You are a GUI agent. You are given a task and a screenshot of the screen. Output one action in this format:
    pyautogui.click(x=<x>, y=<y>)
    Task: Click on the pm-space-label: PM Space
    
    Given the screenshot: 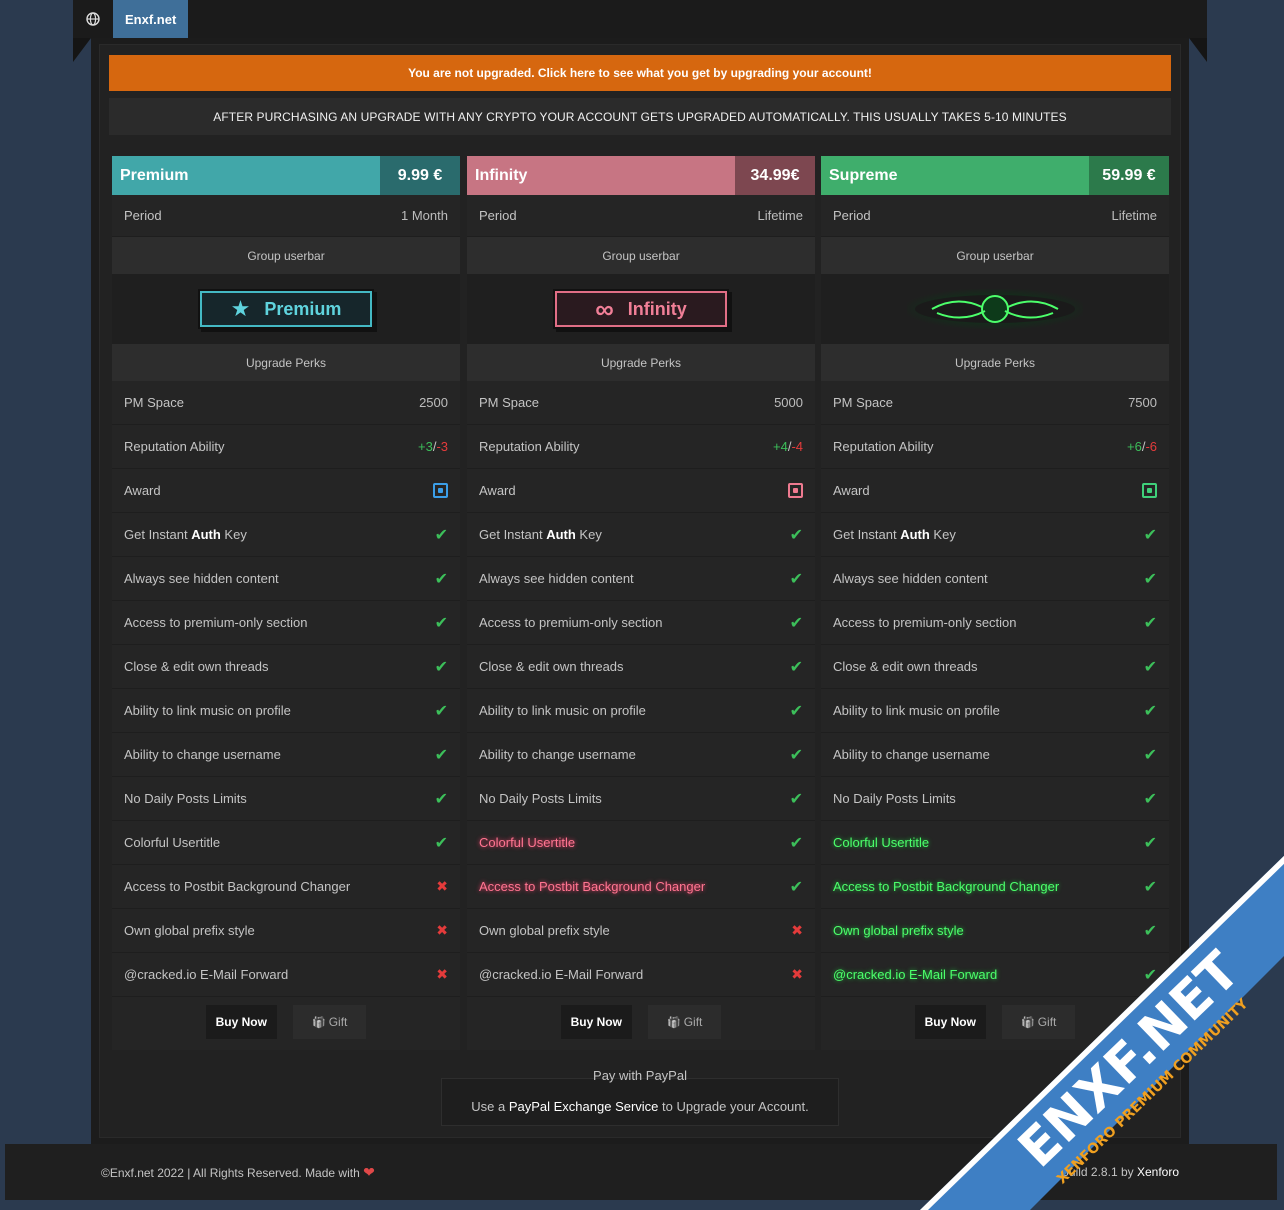 What is the action you would take?
    pyautogui.click(x=863, y=402)
    